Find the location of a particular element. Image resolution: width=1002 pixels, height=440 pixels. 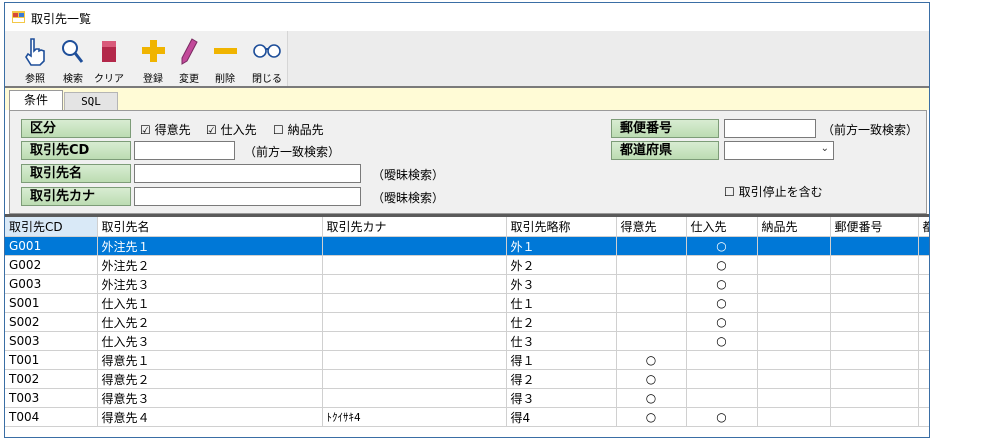

table-row: S002 仕入先２ 仕２ ○ is located at coordinates (467, 322).